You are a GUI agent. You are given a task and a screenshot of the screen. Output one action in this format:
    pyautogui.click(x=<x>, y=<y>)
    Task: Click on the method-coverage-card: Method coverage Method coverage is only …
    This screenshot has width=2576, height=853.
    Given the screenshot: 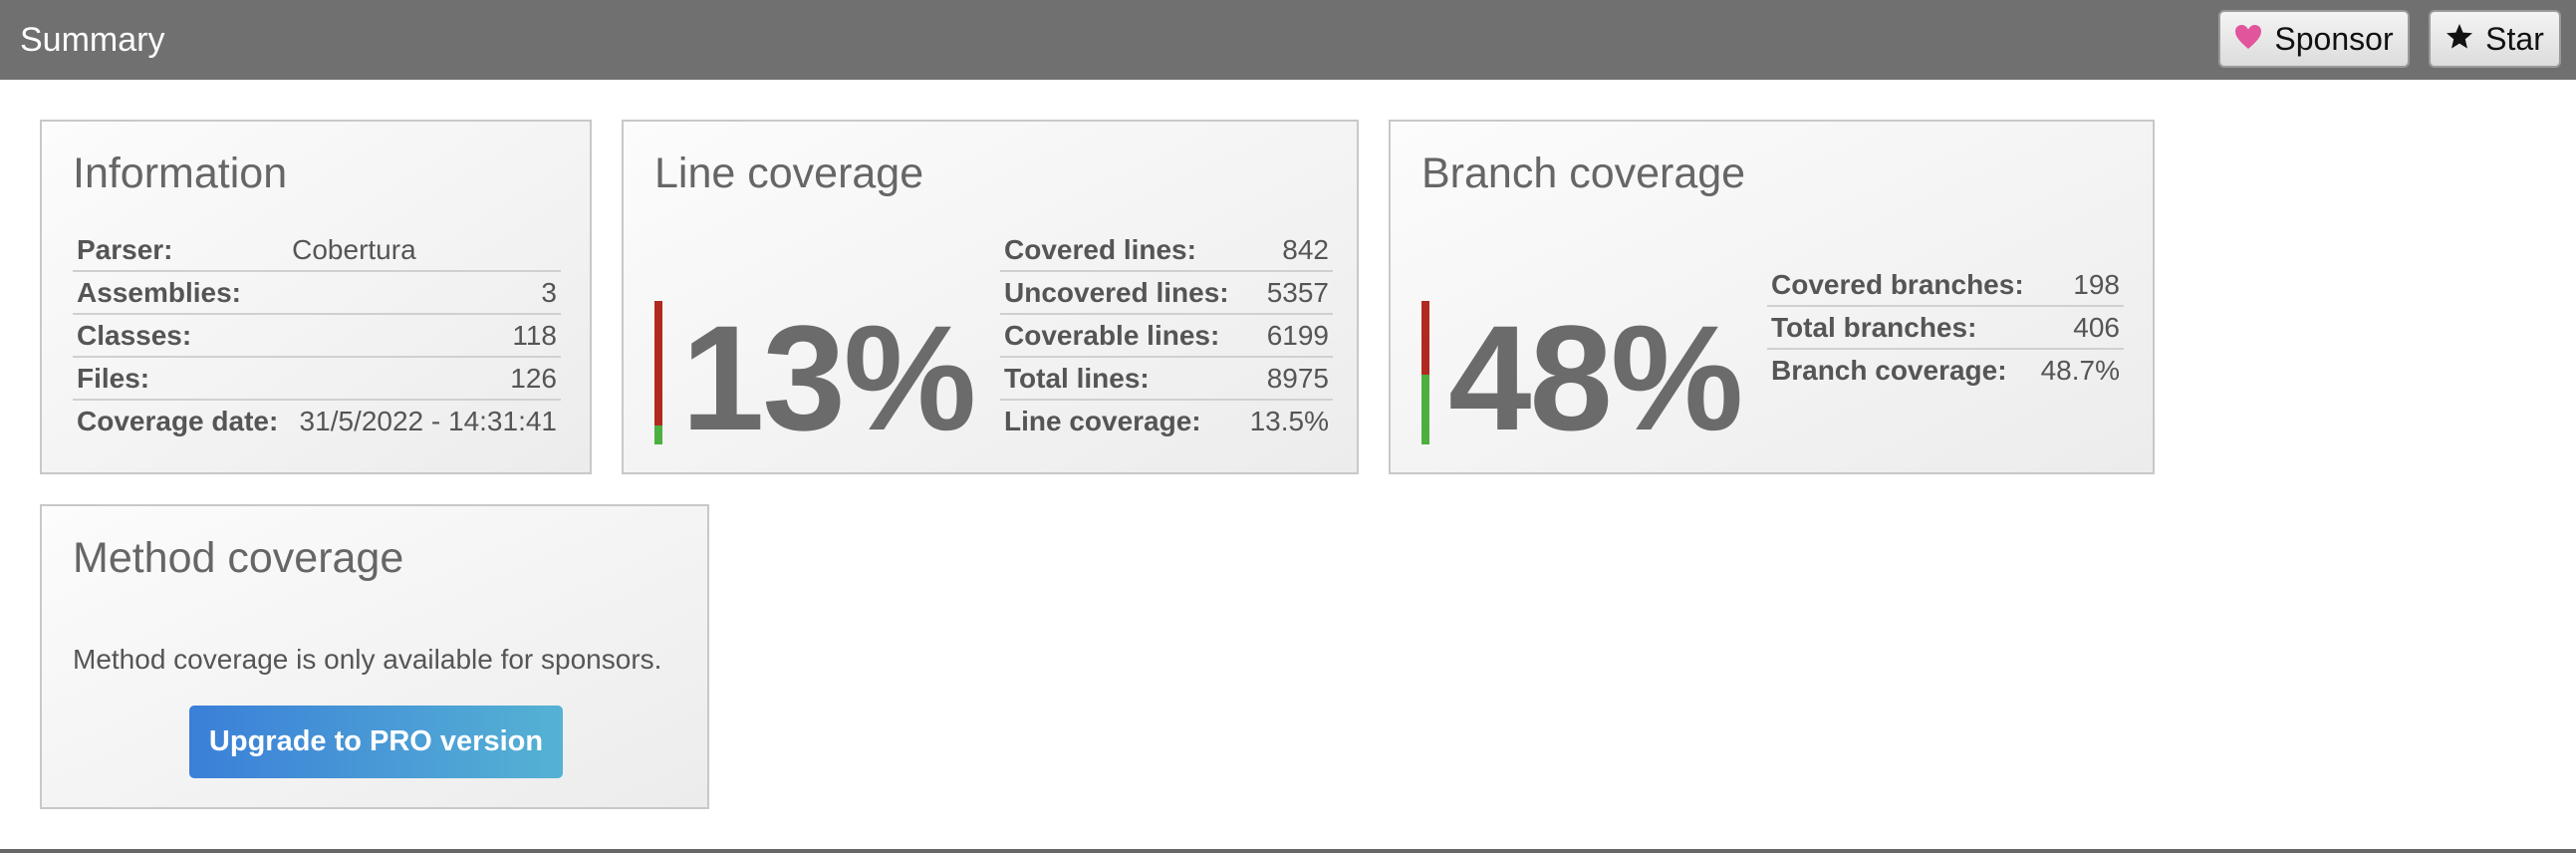 What is the action you would take?
    pyautogui.click(x=374, y=656)
    